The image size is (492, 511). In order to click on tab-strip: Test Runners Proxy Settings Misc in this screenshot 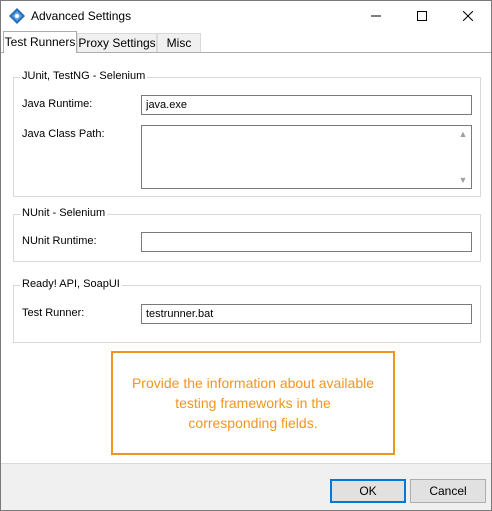, I will do `click(246, 42)`.